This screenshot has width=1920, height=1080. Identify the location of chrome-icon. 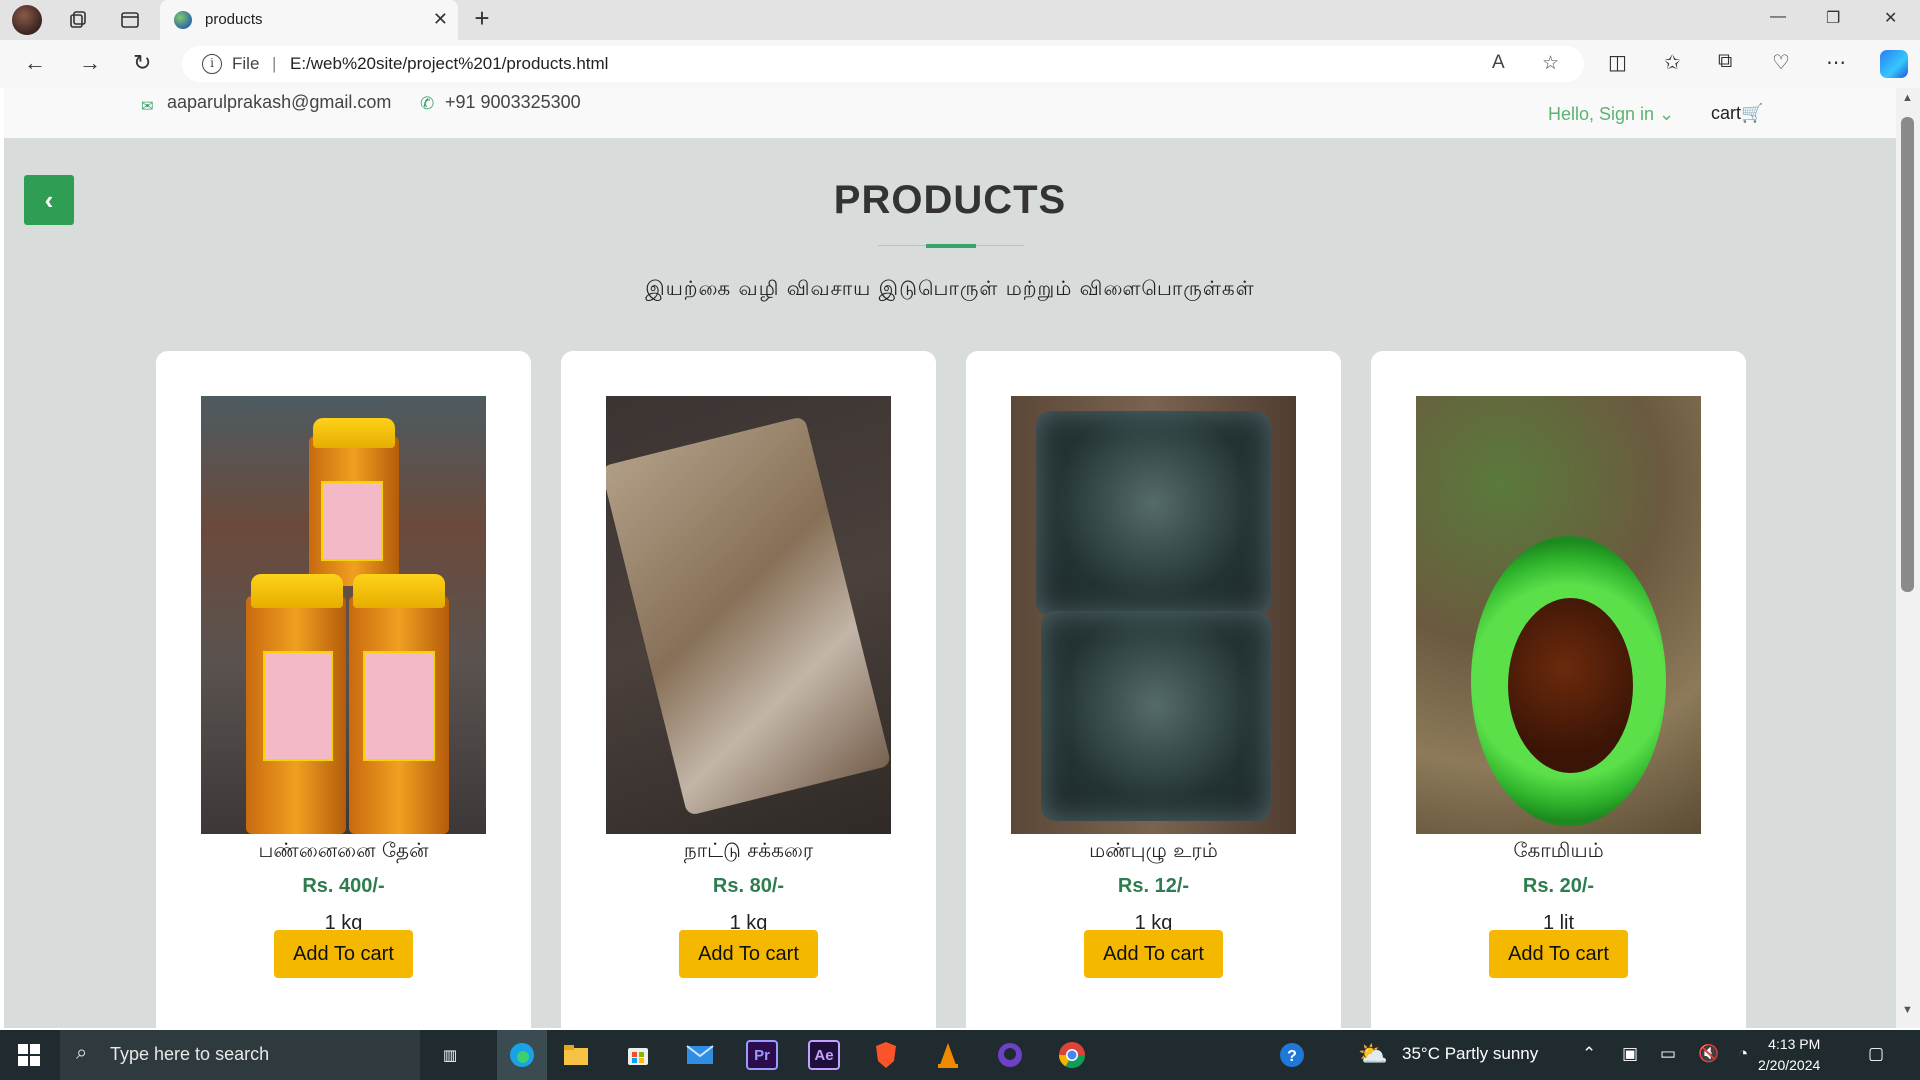
(1072, 1055).